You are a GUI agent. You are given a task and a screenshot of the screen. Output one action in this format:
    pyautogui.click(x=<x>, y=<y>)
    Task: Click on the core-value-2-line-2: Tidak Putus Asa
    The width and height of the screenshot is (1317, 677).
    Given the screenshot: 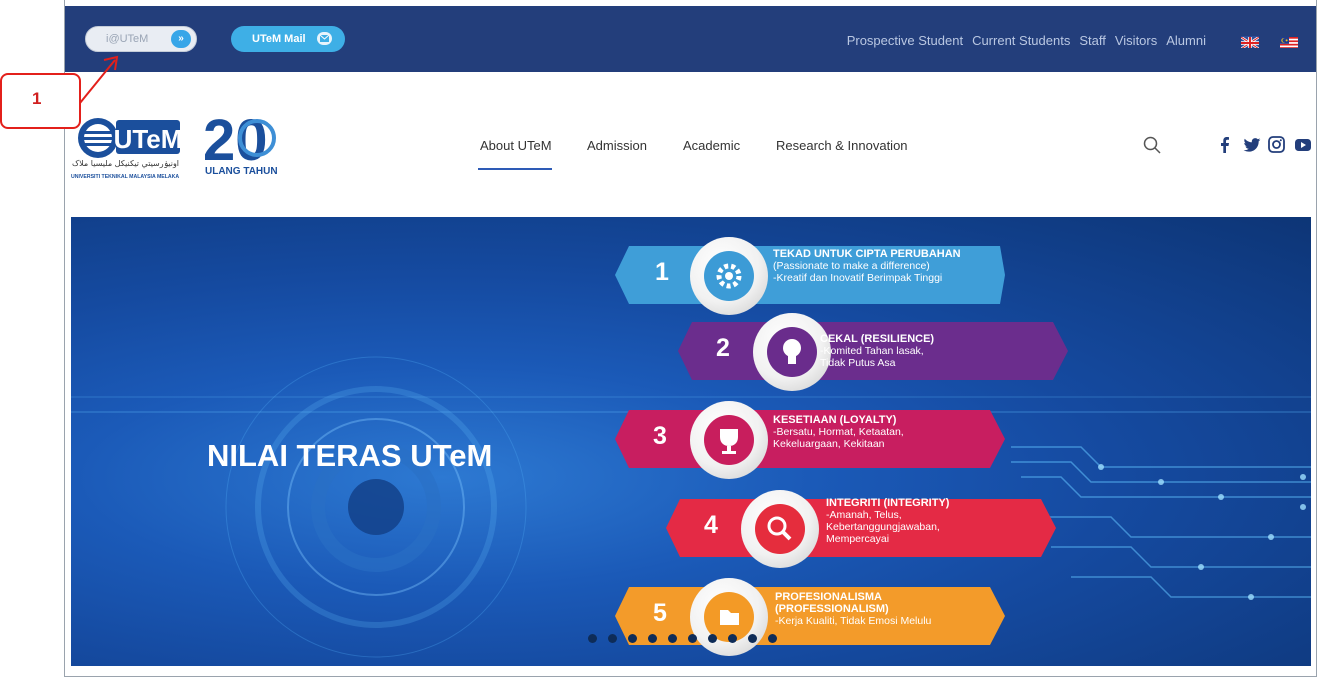 What is the action you would take?
    pyautogui.click(x=858, y=363)
    